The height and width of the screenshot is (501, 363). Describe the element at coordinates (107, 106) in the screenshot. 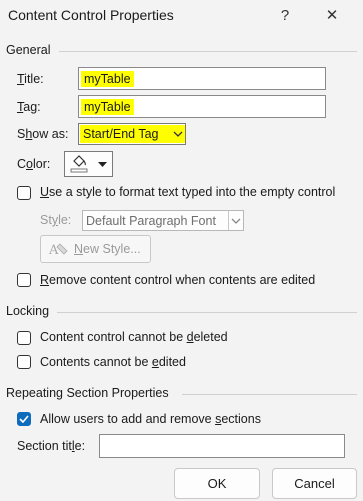

I see `tag-field-value: myTable` at that location.